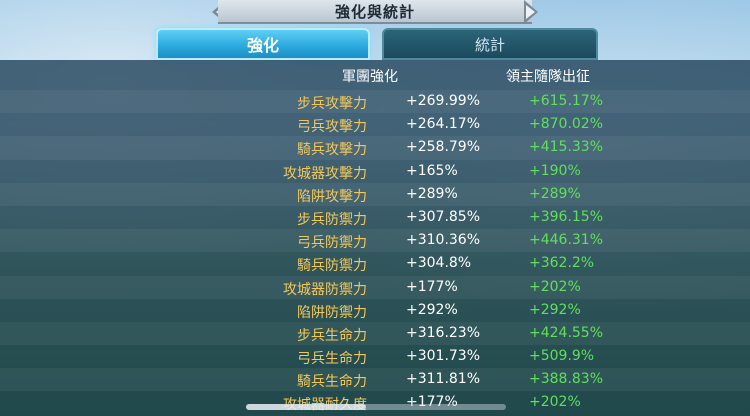 This screenshot has width=750, height=416. Describe the element at coordinates (566, 147) in the screenshot. I see `lord-value: +415.33%` at that location.